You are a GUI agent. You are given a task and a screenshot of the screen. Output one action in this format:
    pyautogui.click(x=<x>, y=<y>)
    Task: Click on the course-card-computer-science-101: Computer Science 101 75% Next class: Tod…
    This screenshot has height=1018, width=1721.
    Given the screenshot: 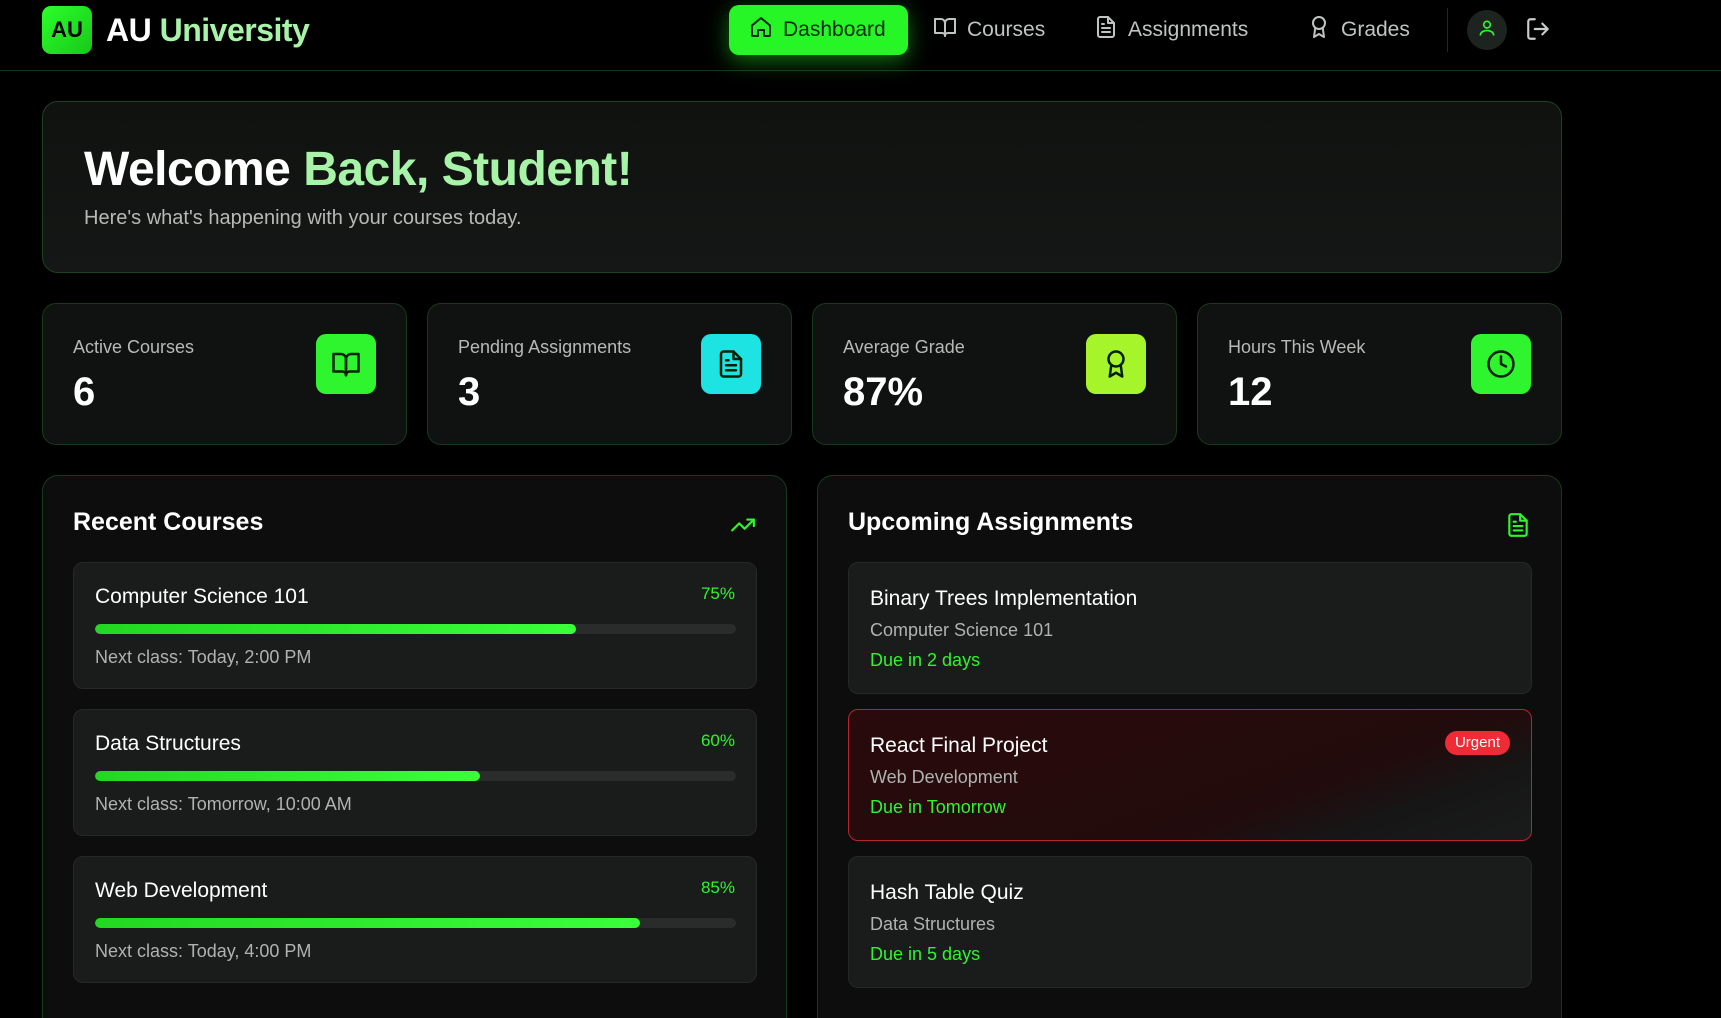 What is the action you would take?
    pyautogui.click(x=415, y=625)
    